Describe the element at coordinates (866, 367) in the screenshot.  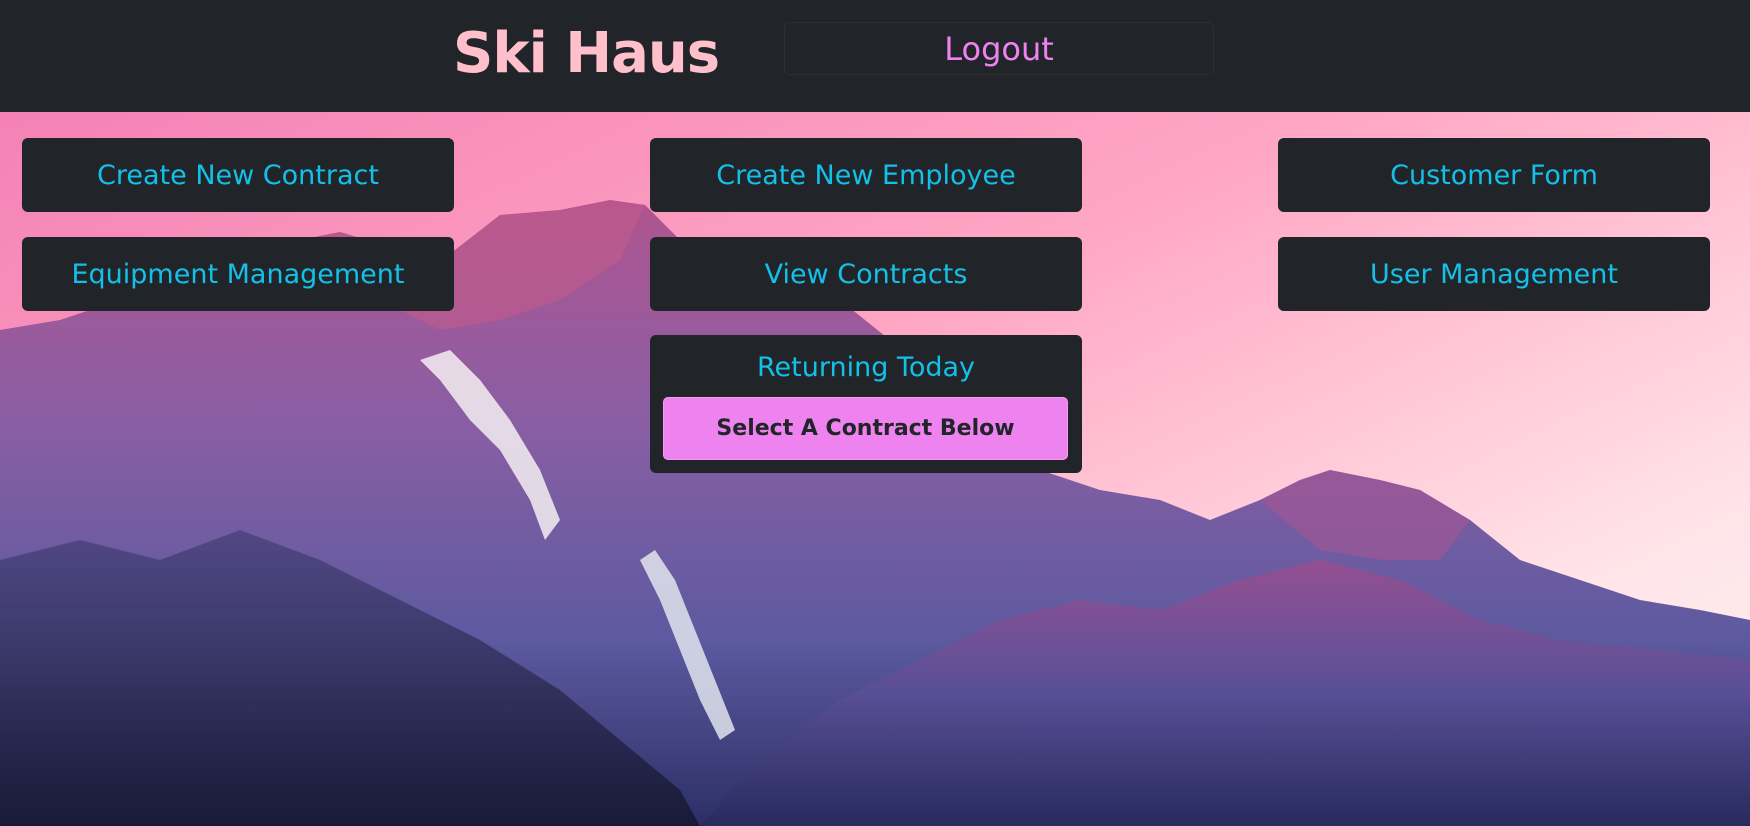
I see `returning-today-title: Returning Today` at that location.